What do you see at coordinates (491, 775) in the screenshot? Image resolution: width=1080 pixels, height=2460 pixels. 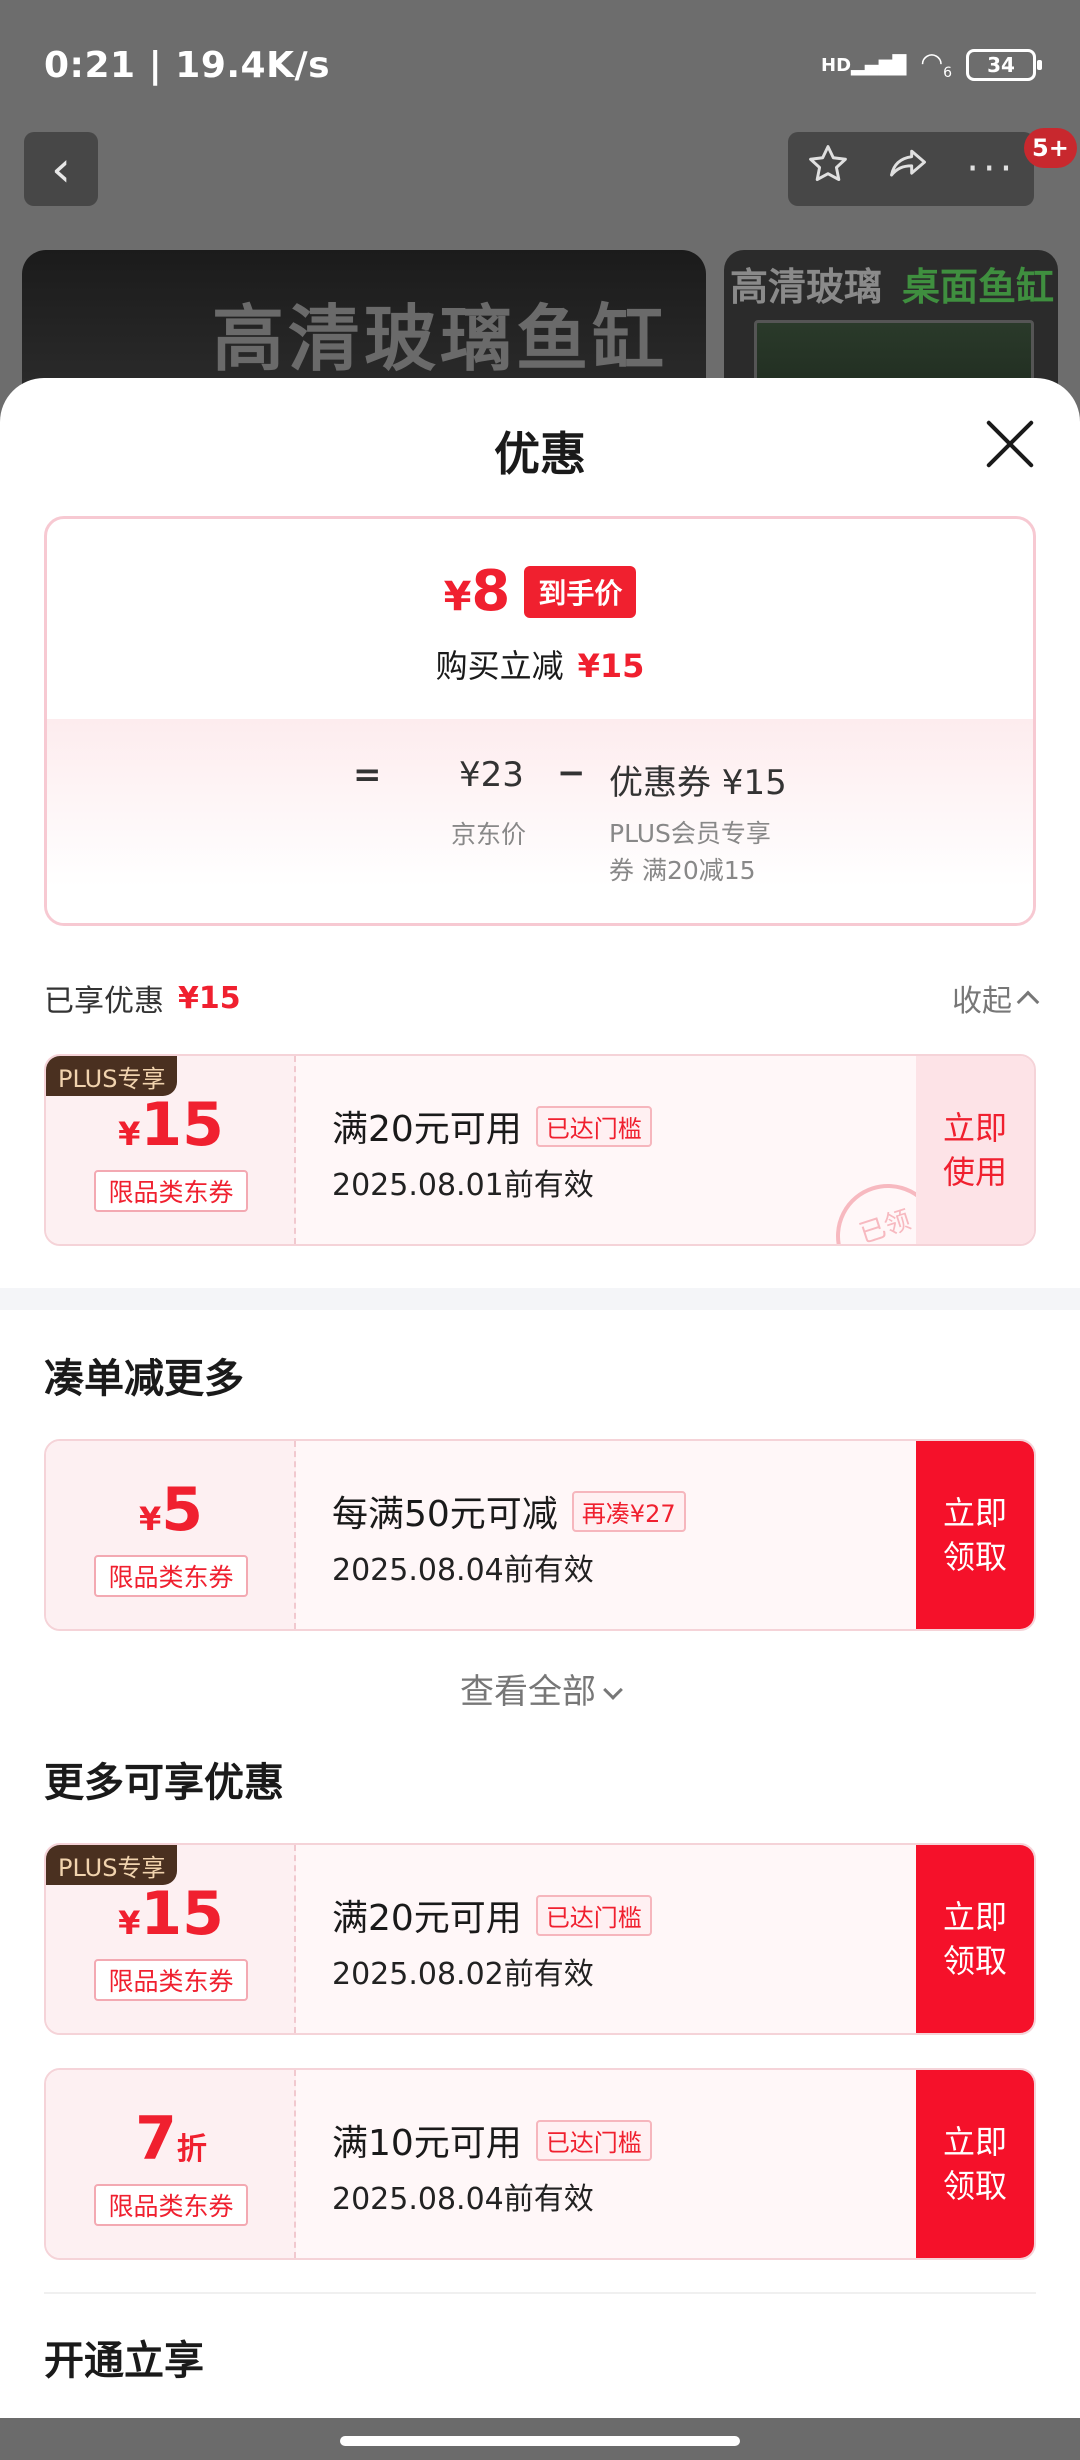 I see `jd-price: ¥23` at bounding box center [491, 775].